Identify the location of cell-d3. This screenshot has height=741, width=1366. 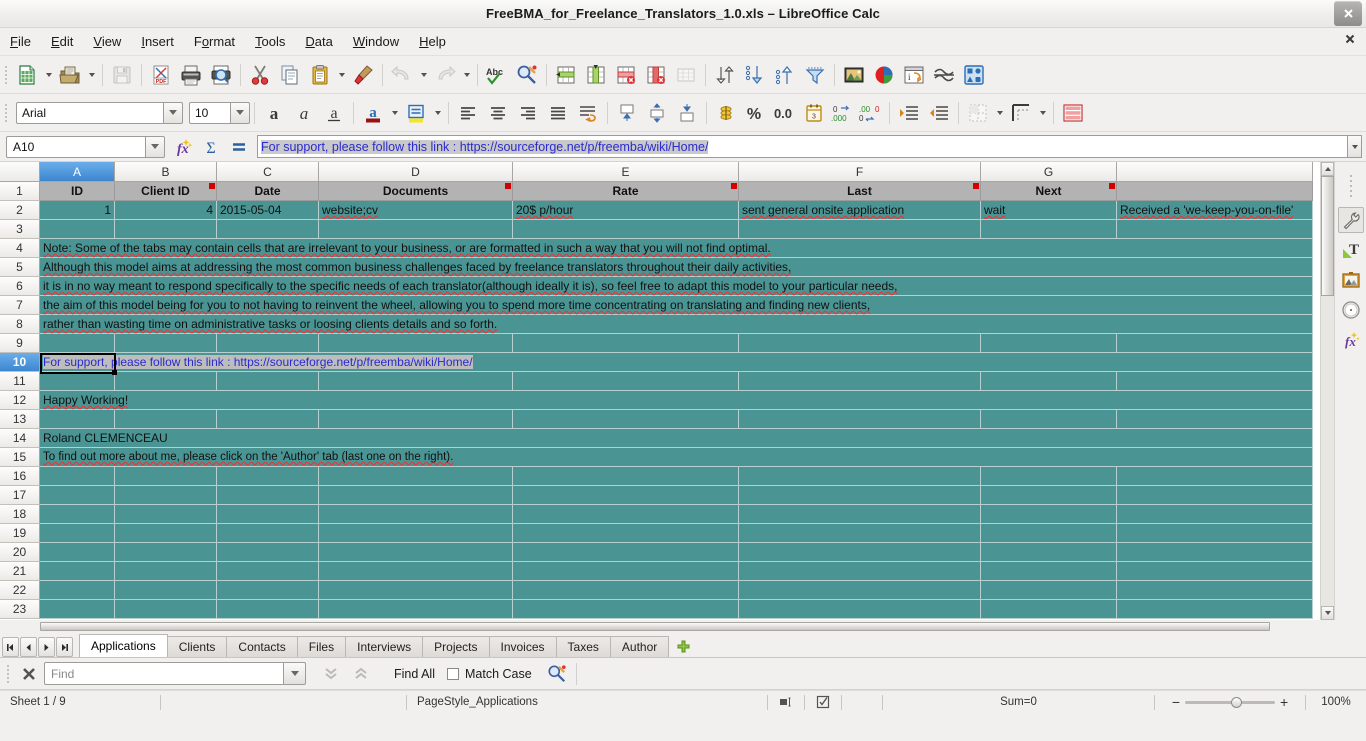
(416, 229).